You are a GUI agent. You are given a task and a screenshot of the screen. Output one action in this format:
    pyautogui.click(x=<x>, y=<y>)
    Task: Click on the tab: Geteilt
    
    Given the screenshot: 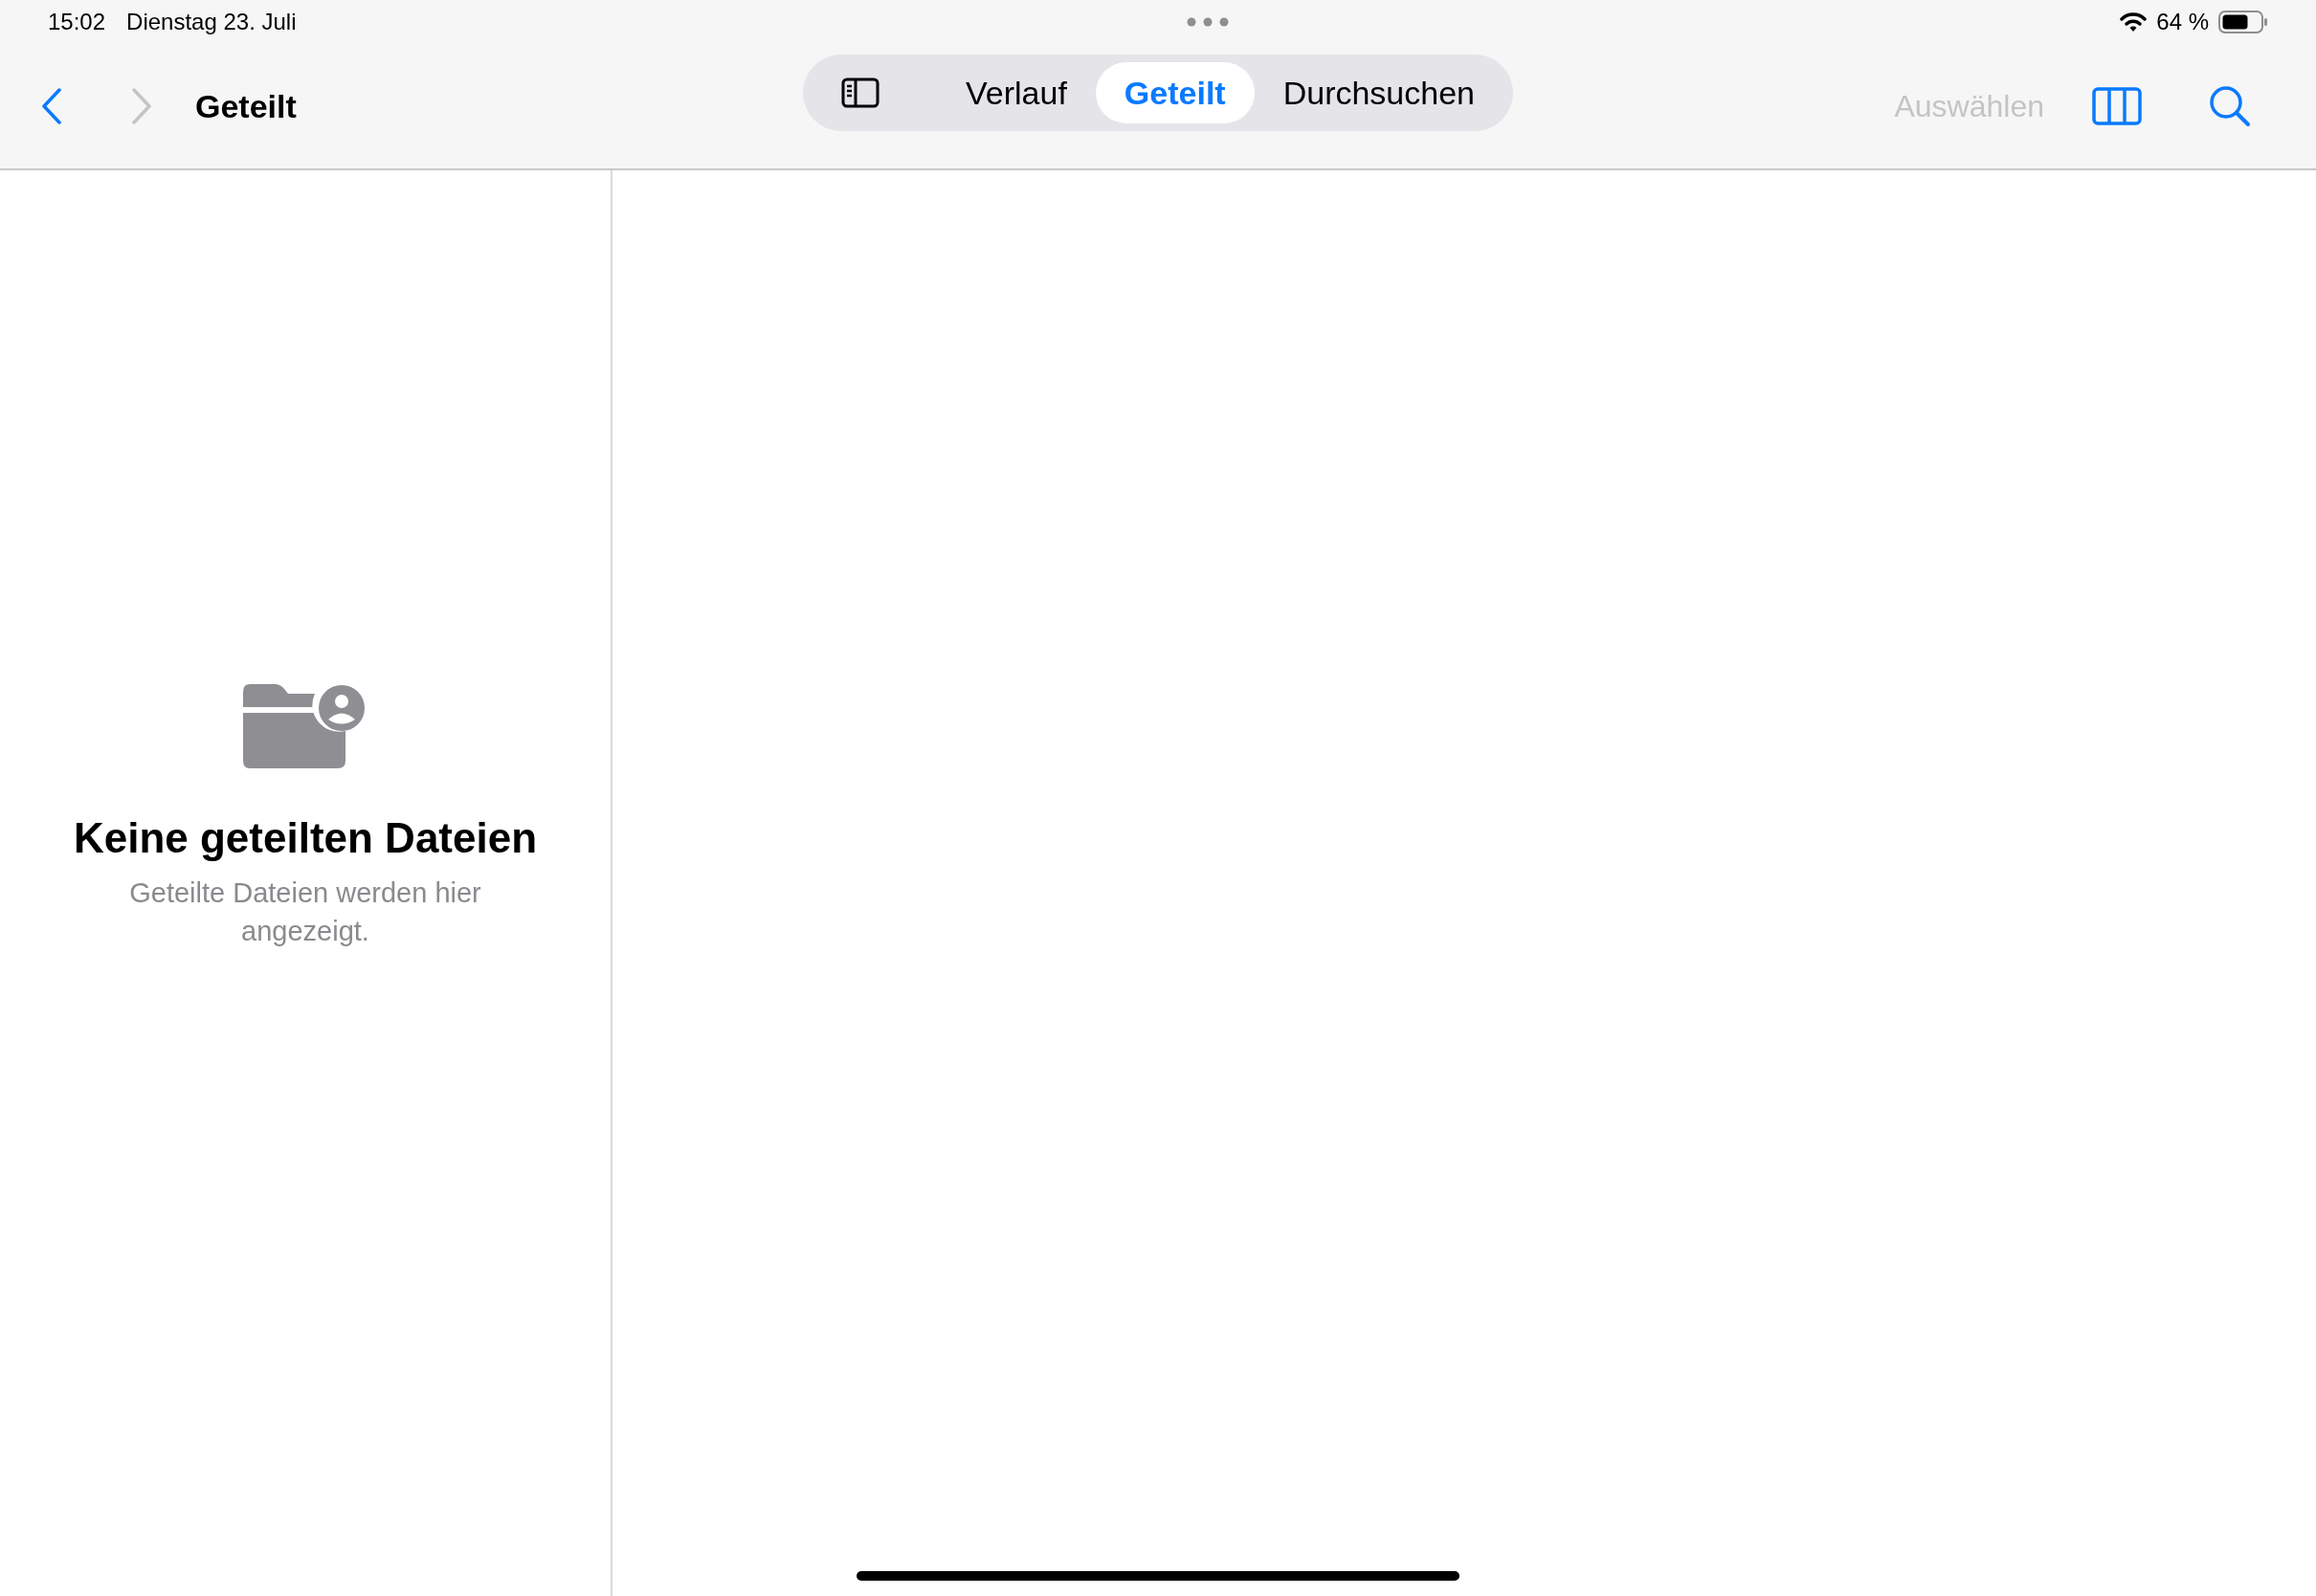 What is the action you would take?
    pyautogui.click(x=1175, y=93)
    